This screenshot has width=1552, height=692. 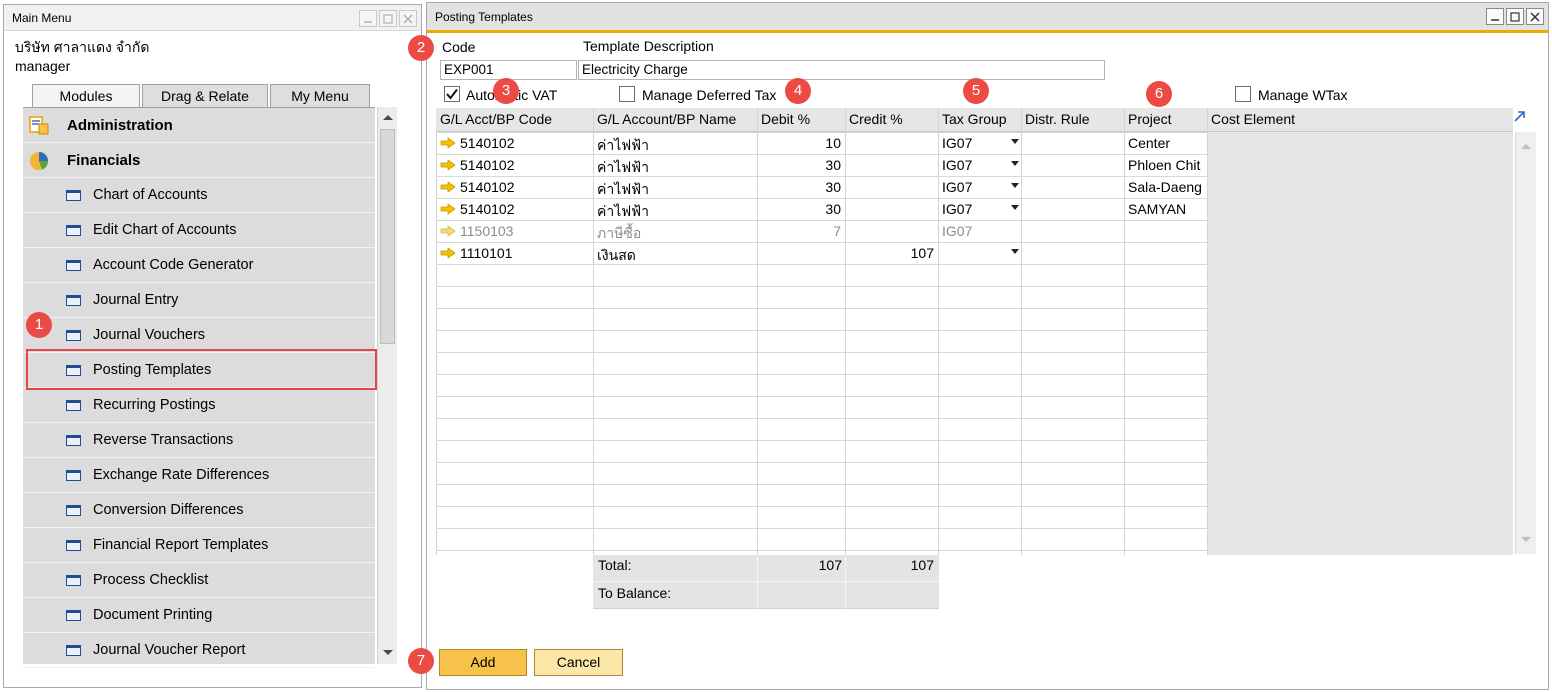 I want to click on column-header: G/L Account/BP Name, so click(x=676, y=119).